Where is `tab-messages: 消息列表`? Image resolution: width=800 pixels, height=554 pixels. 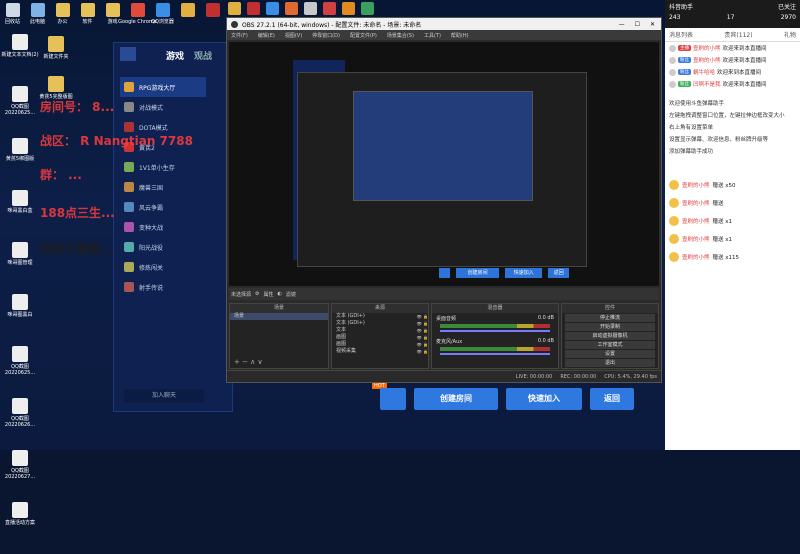
tab-messages: 消息列表 is located at coordinates (681, 34).